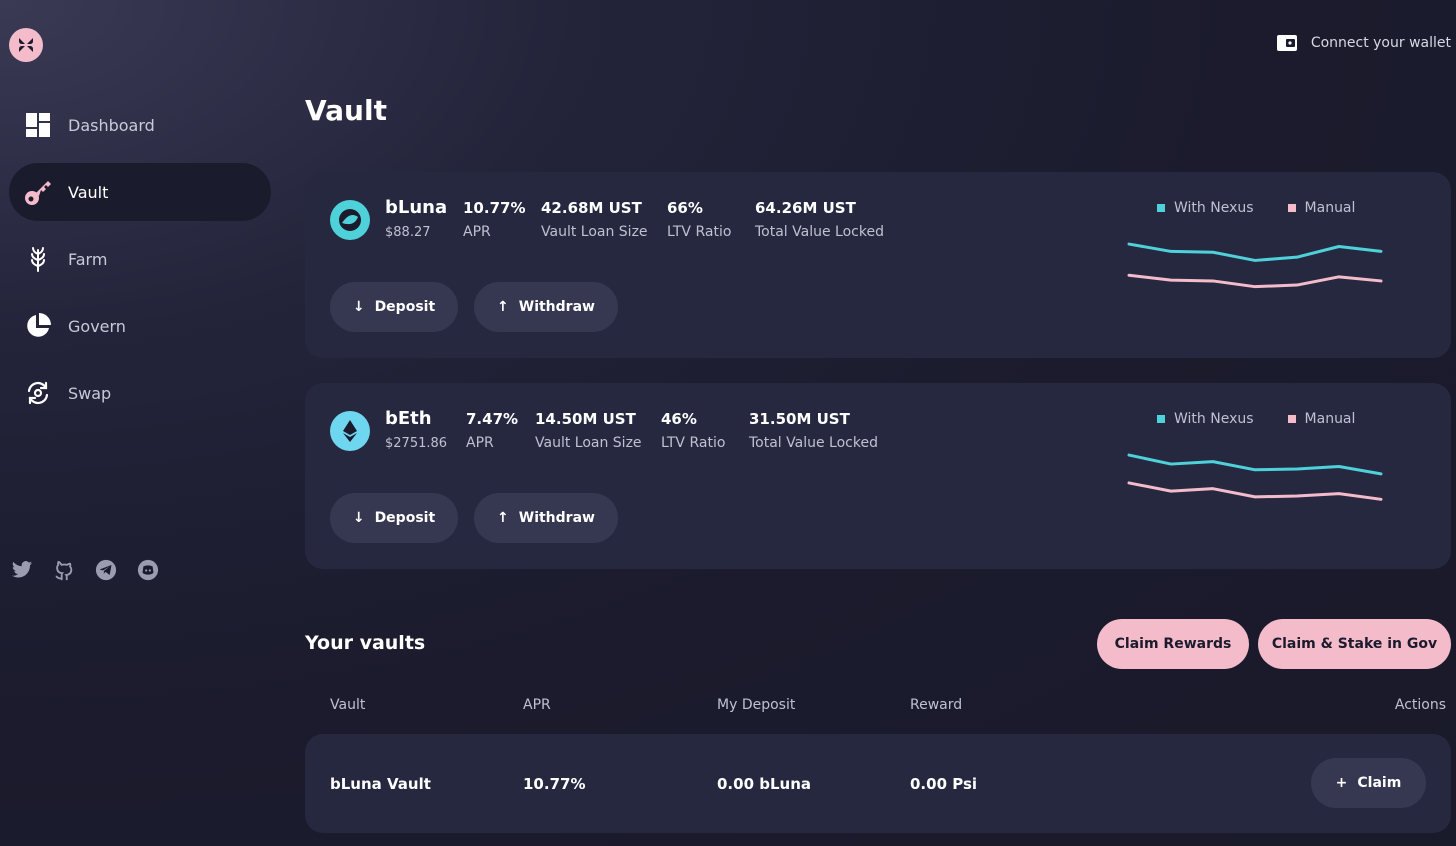 This screenshot has width=1456, height=846. I want to click on sidebar-item-label: Swap, so click(90, 393).